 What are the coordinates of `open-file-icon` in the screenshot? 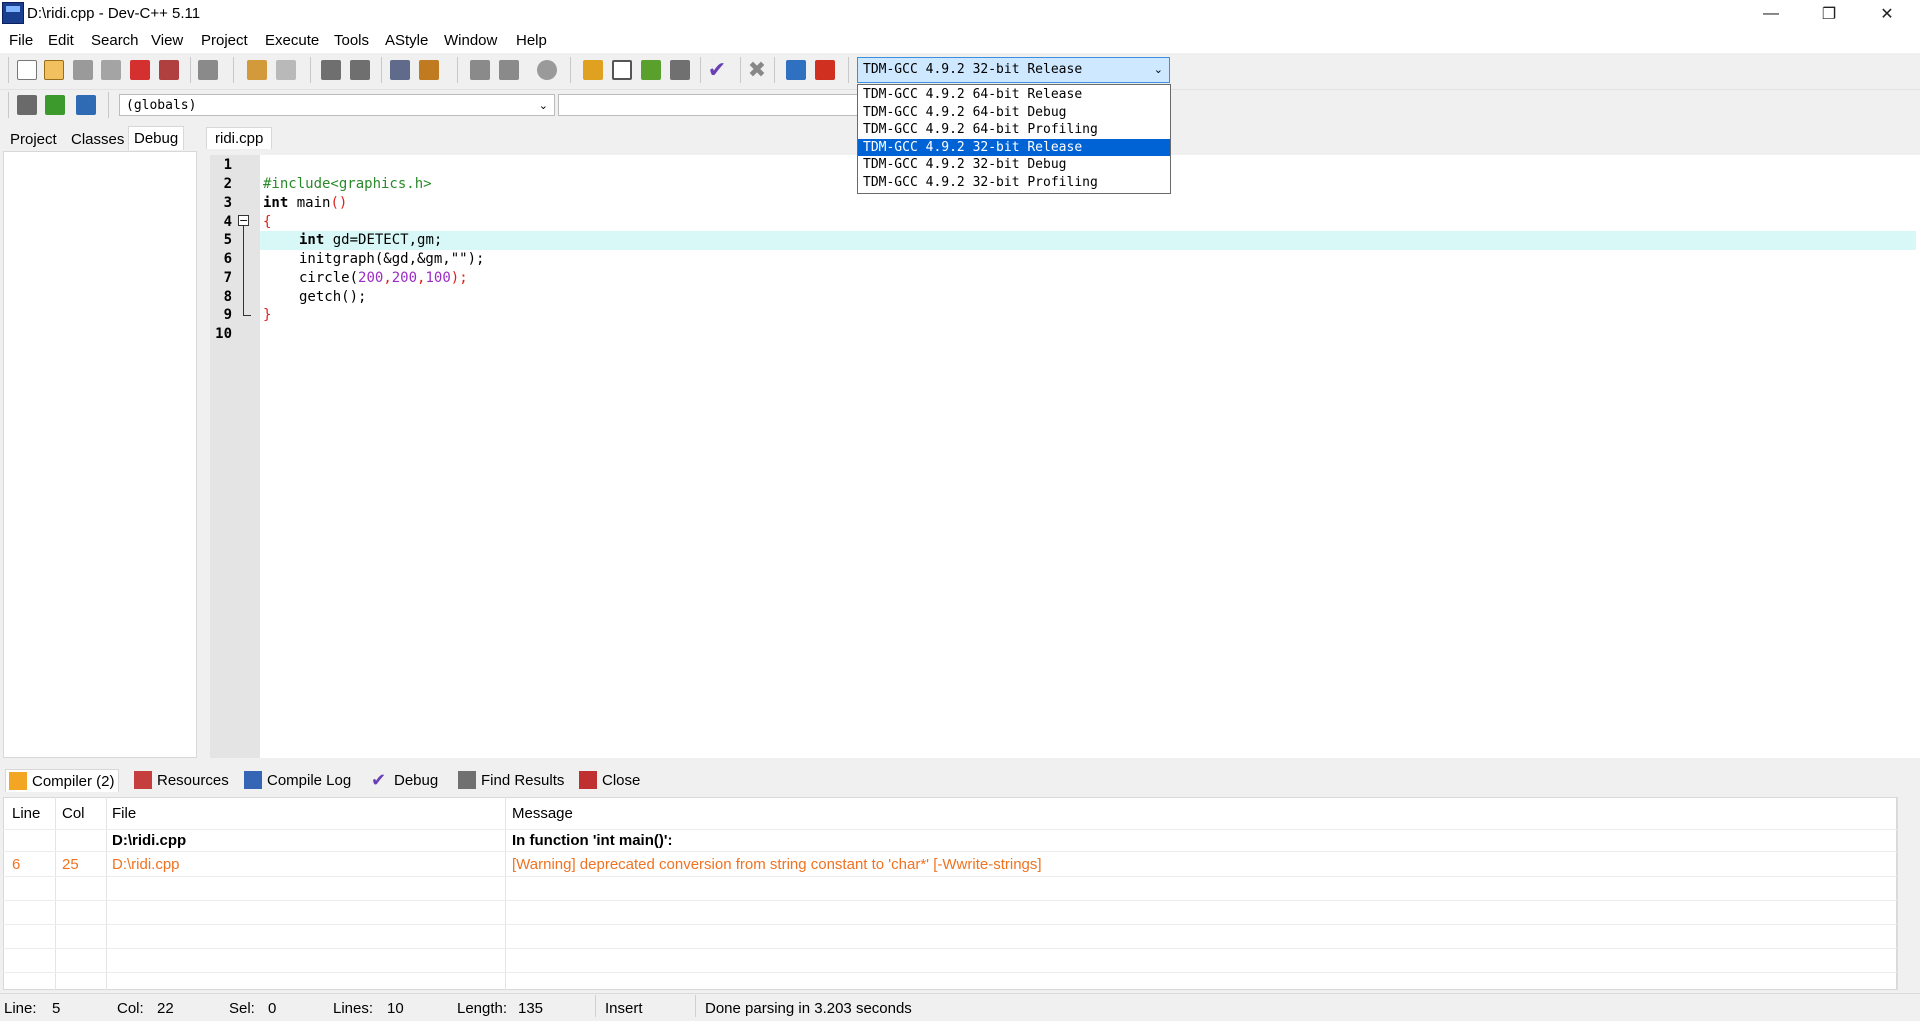 It's located at (54, 70).